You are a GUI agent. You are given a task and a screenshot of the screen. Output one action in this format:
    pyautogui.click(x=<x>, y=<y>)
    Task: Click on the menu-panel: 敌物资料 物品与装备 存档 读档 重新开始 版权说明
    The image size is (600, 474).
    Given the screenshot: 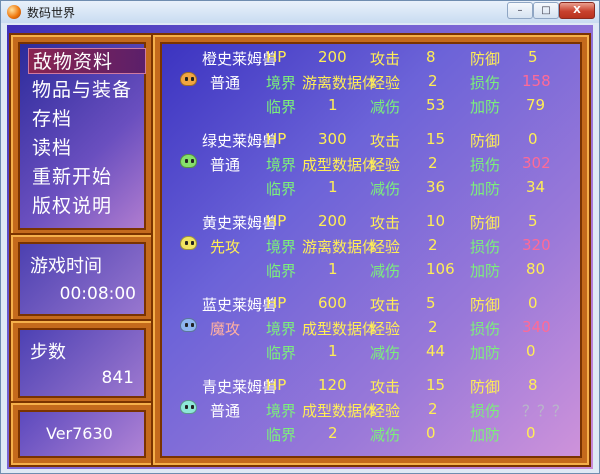 What is the action you would take?
    pyautogui.click(x=82, y=136)
    